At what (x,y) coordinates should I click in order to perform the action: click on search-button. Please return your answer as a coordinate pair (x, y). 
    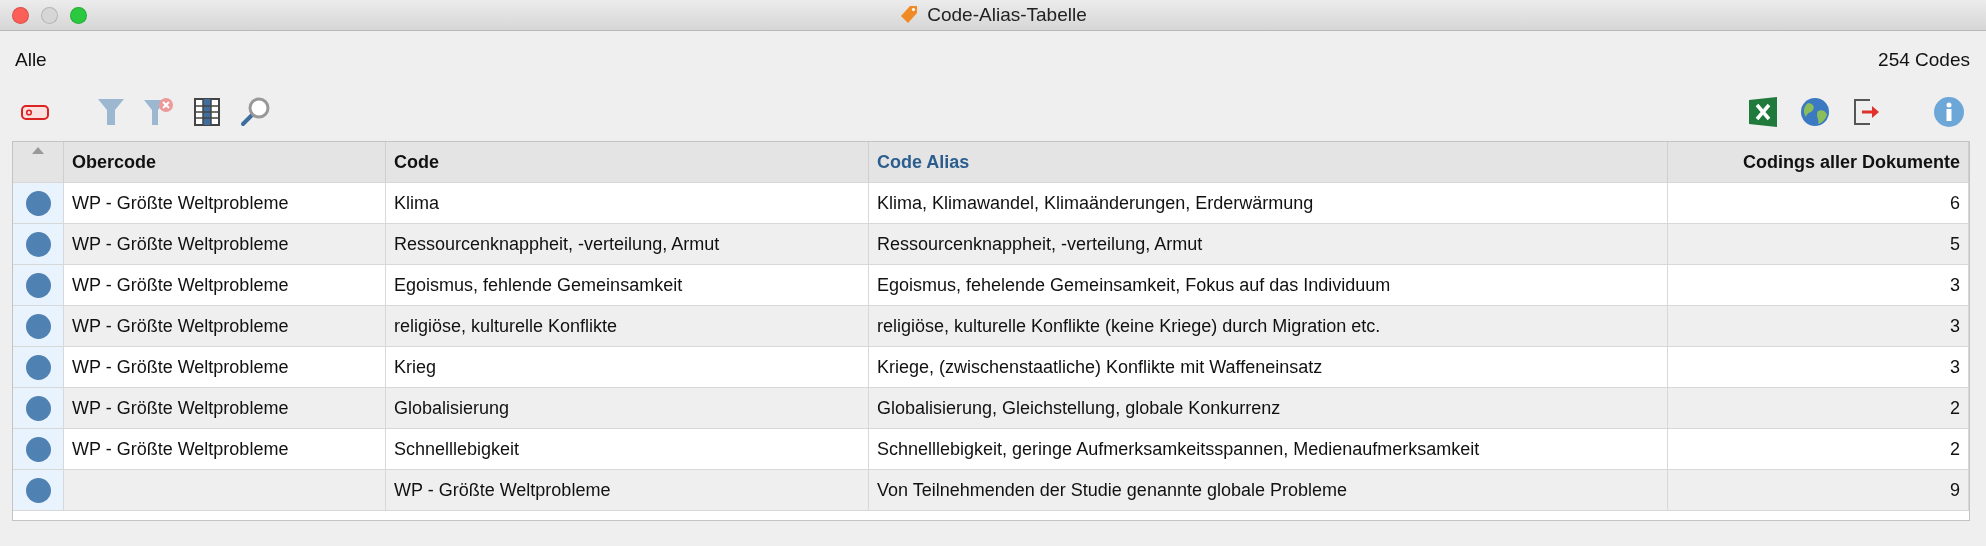
    Looking at the image, I should click on (255, 112).